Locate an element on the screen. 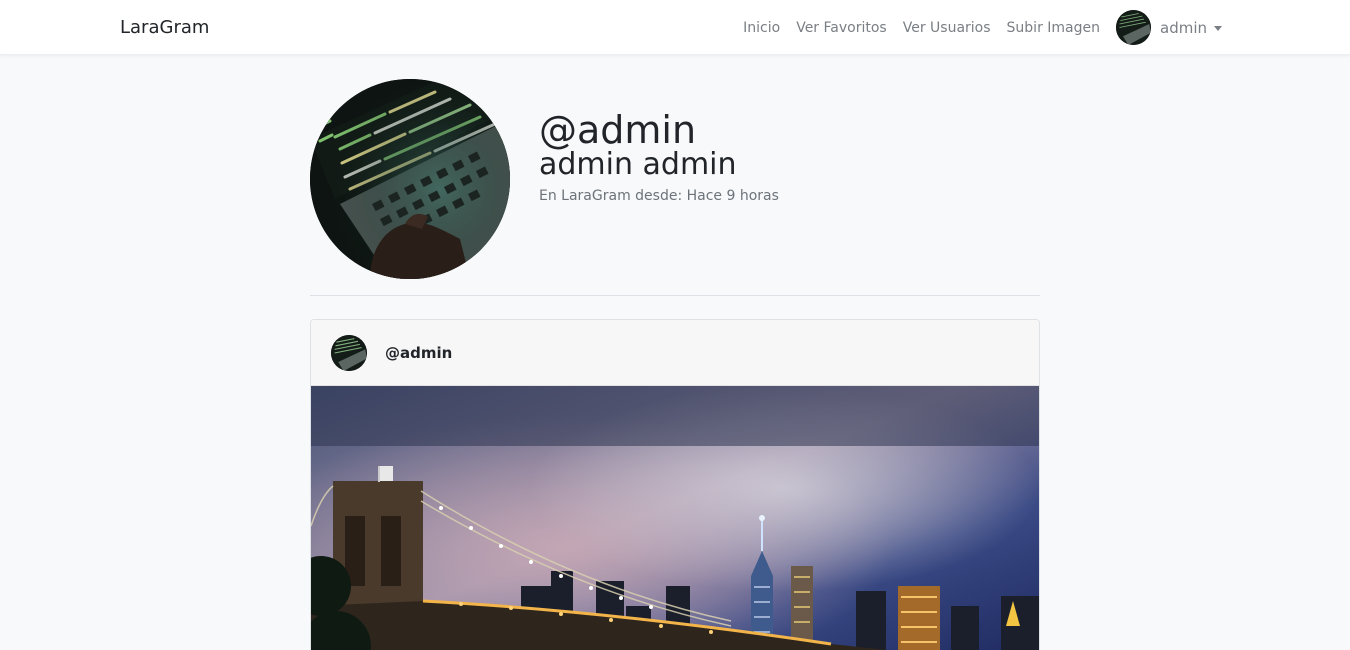 The image size is (1350, 650). divider is located at coordinates (675, 295).